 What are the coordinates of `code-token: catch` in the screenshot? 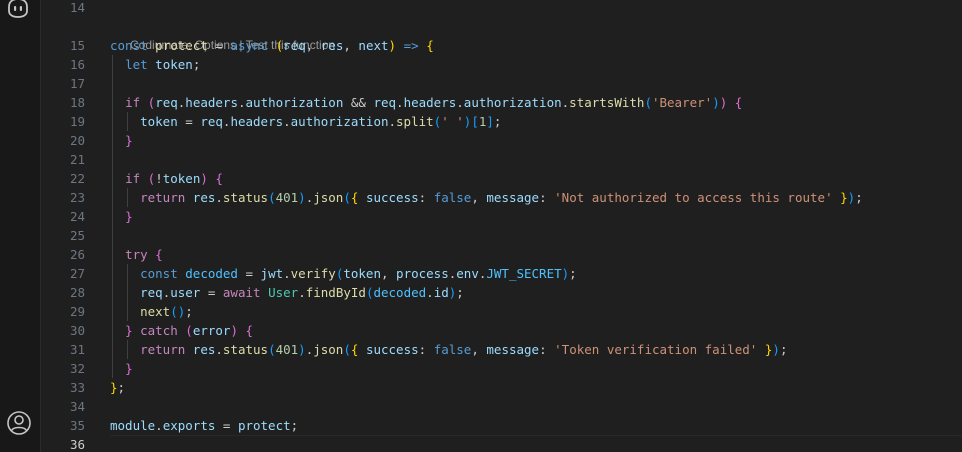 It's located at (159, 330).